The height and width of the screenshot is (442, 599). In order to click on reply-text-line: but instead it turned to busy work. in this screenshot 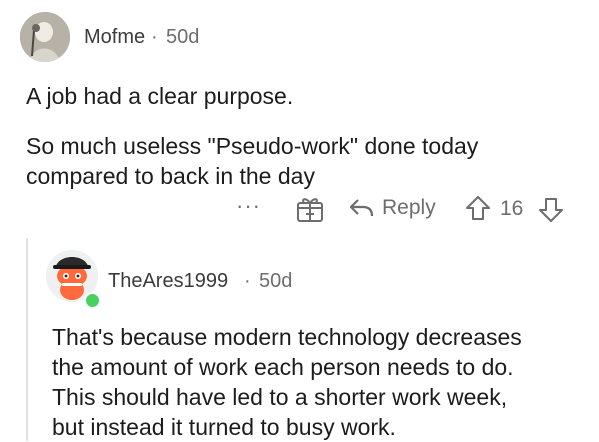, I will do `click(224, 427)`.